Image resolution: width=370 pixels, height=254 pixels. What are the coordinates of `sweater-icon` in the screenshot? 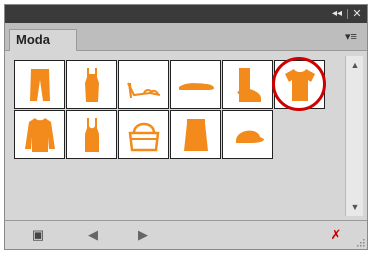 It's located at (39, 134).